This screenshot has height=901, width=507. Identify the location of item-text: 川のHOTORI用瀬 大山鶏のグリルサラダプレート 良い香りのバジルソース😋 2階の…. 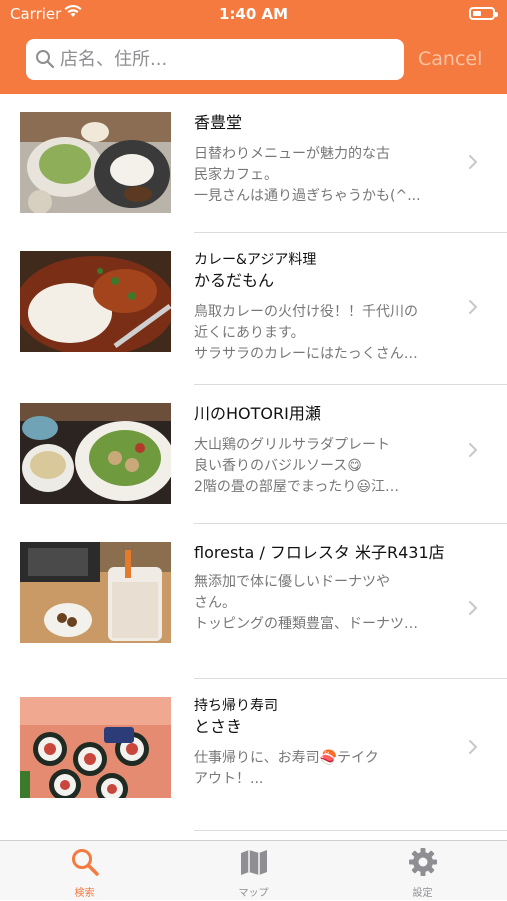
(325, 450).